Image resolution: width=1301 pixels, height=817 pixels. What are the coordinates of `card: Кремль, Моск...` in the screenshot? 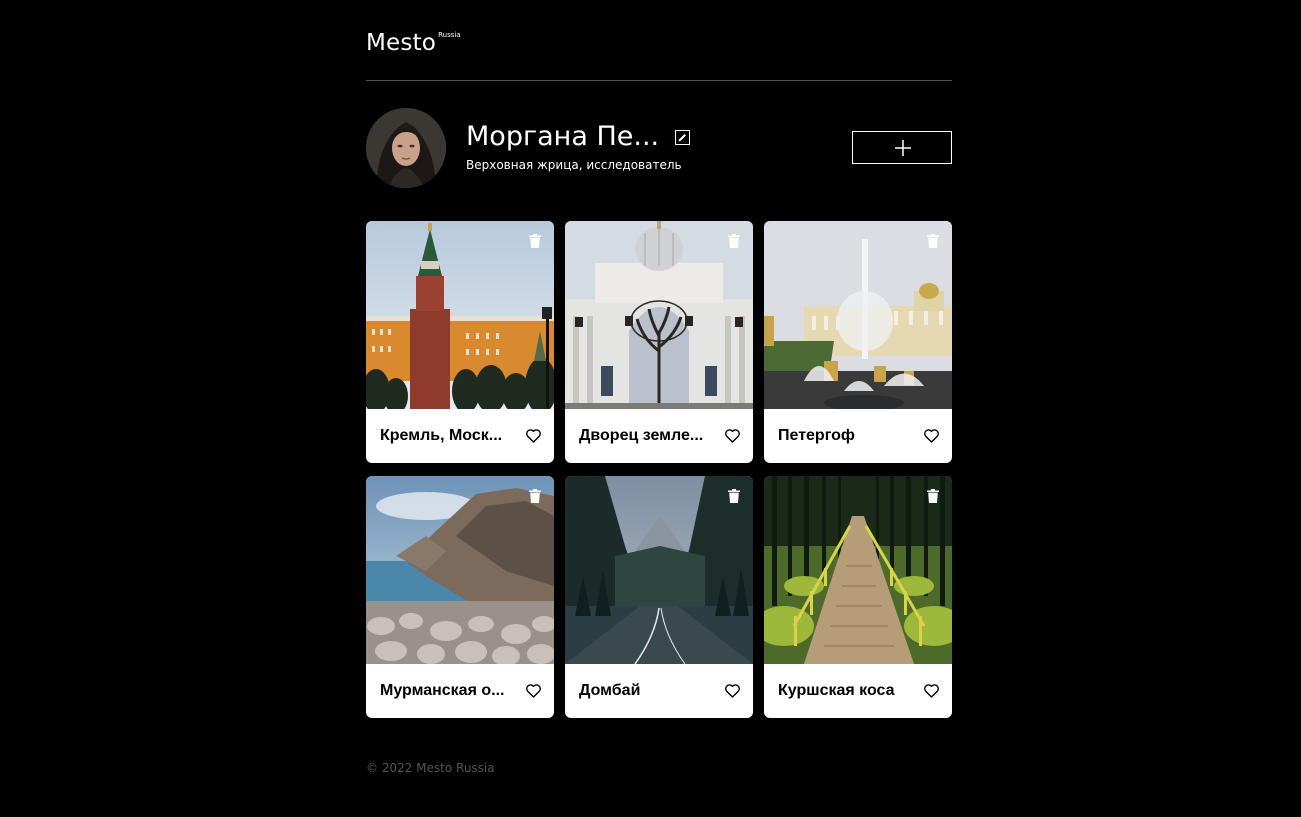 It's located at (460, 342).